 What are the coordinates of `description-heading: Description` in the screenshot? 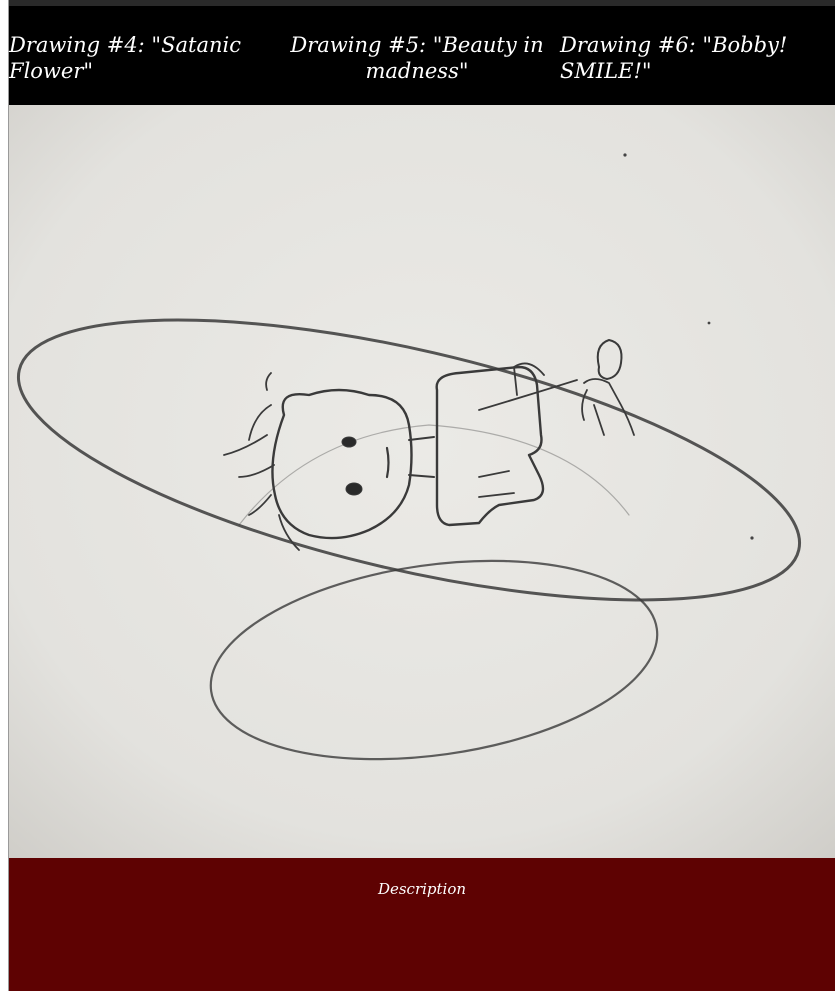 It's located at (422, 889).